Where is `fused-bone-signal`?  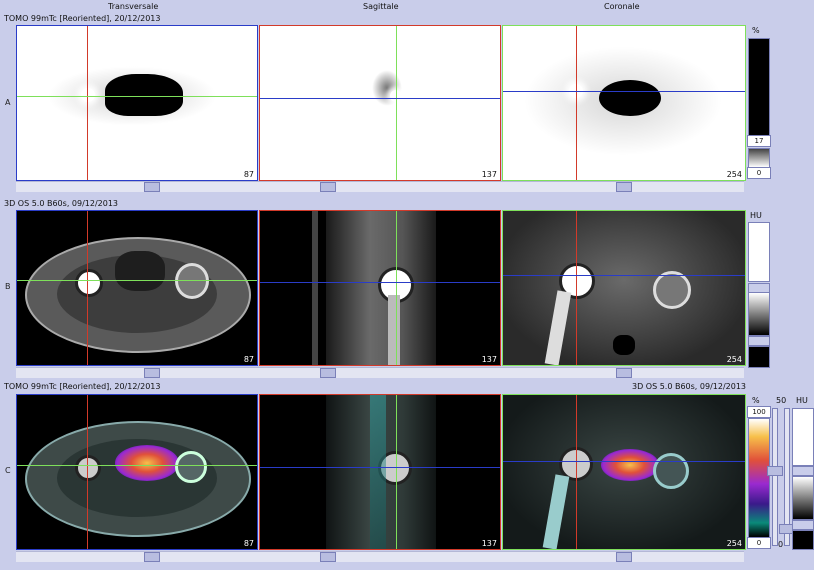 fused-bone-signal is located at coordinates (378, 472).